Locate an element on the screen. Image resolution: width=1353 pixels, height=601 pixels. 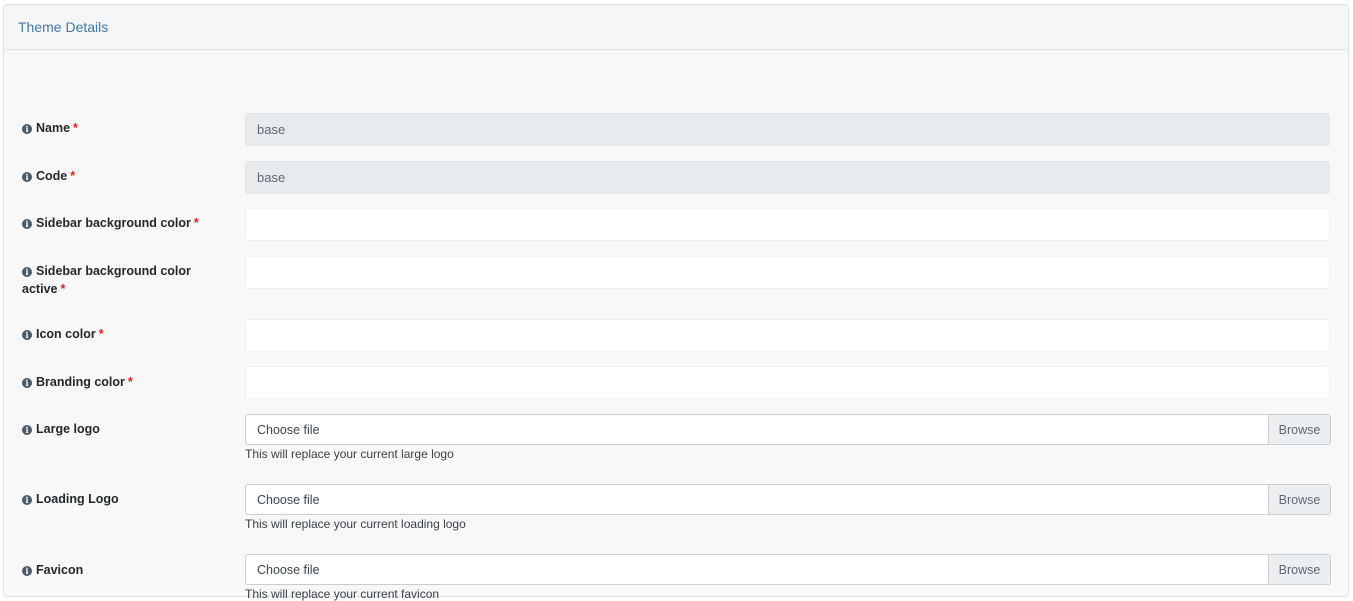
code-label: i Code * is located at coordinates (117, 176).